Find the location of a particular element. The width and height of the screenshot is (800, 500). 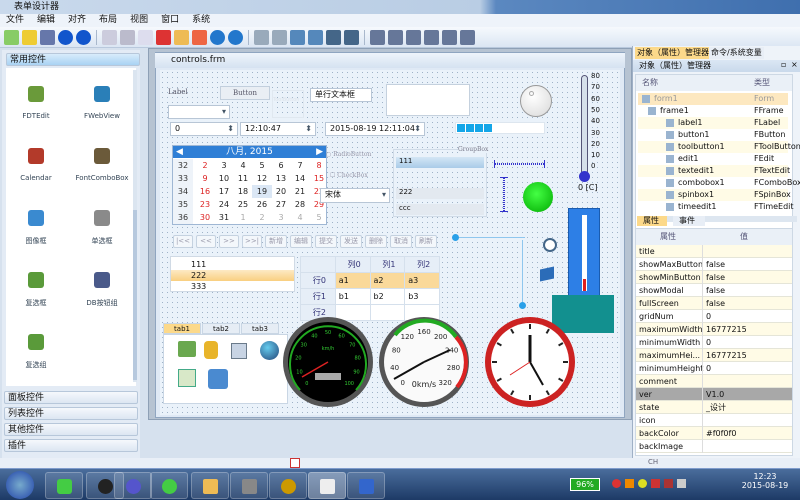

size-icon is located at coordinates (333, 37).